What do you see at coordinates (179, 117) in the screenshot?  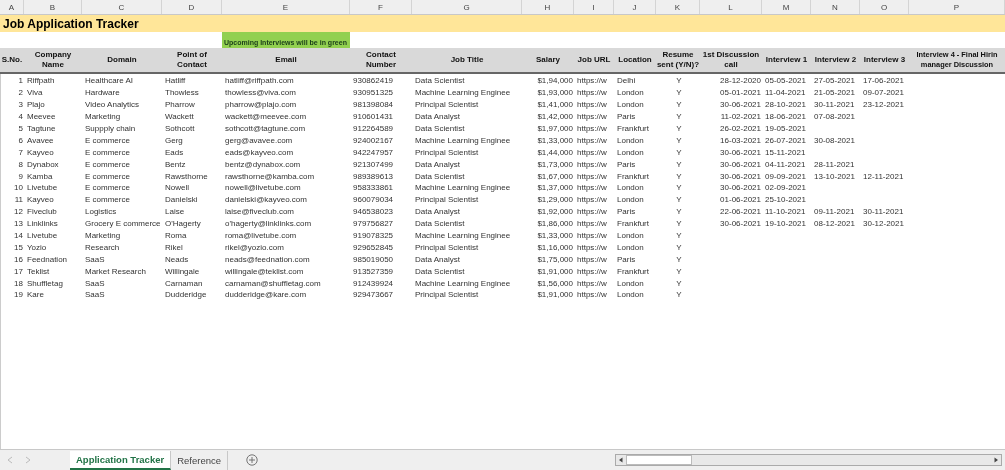 I see `table-cell: Wackett` at bounding box center [179, 117].